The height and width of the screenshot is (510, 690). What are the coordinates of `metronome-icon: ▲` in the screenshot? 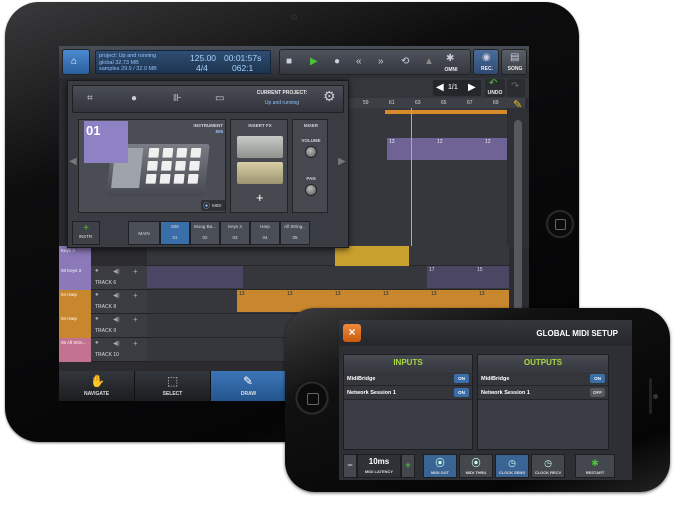 It's located at (429, 62).